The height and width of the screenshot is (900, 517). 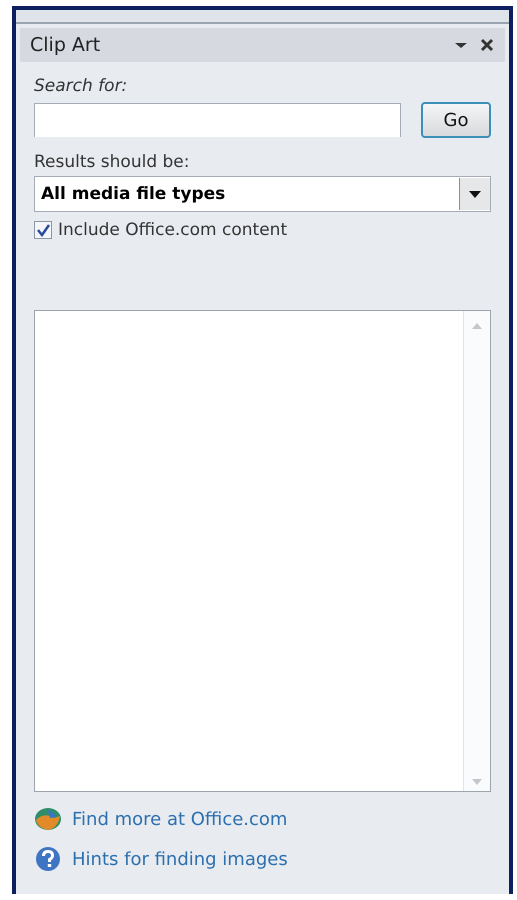 I want to click on search-field, so click(x=217, y=120).